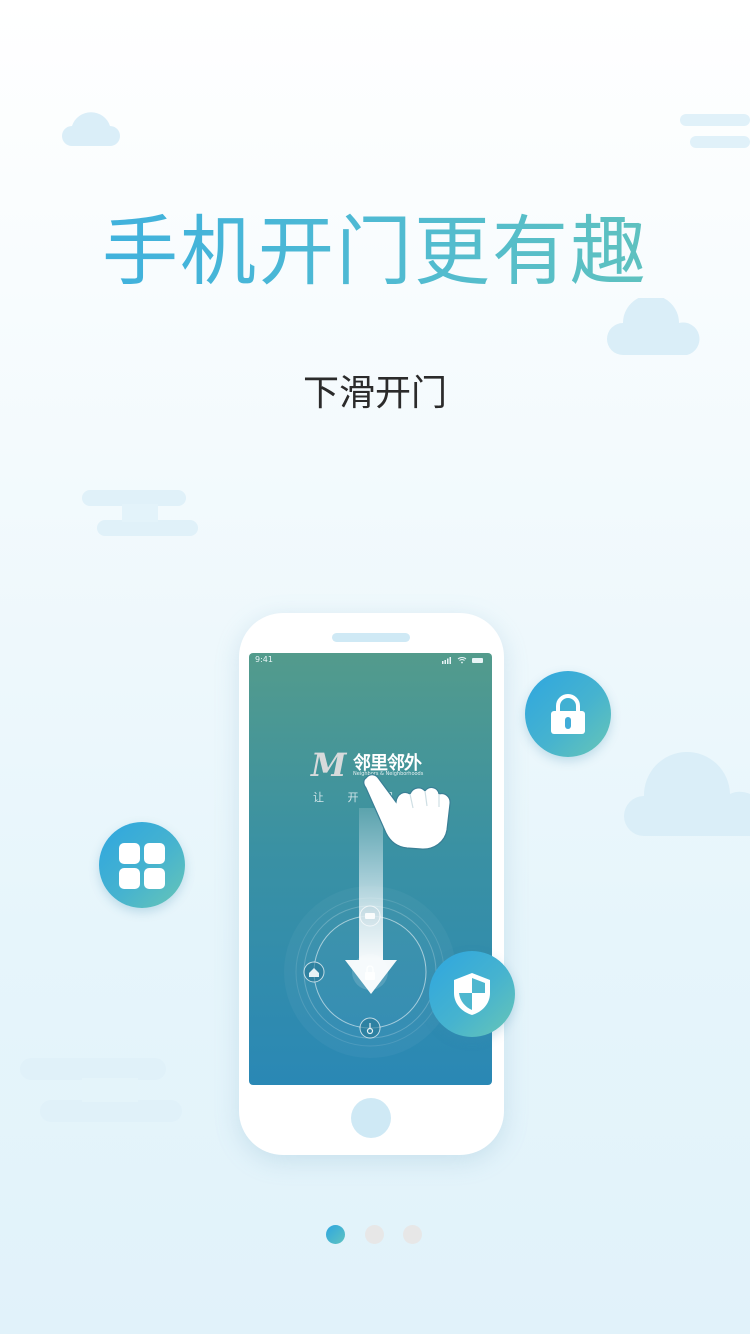  Describe the element at coordinates (715, 131) in the screenshot. I see `cloud-bars-top-right` at that location.